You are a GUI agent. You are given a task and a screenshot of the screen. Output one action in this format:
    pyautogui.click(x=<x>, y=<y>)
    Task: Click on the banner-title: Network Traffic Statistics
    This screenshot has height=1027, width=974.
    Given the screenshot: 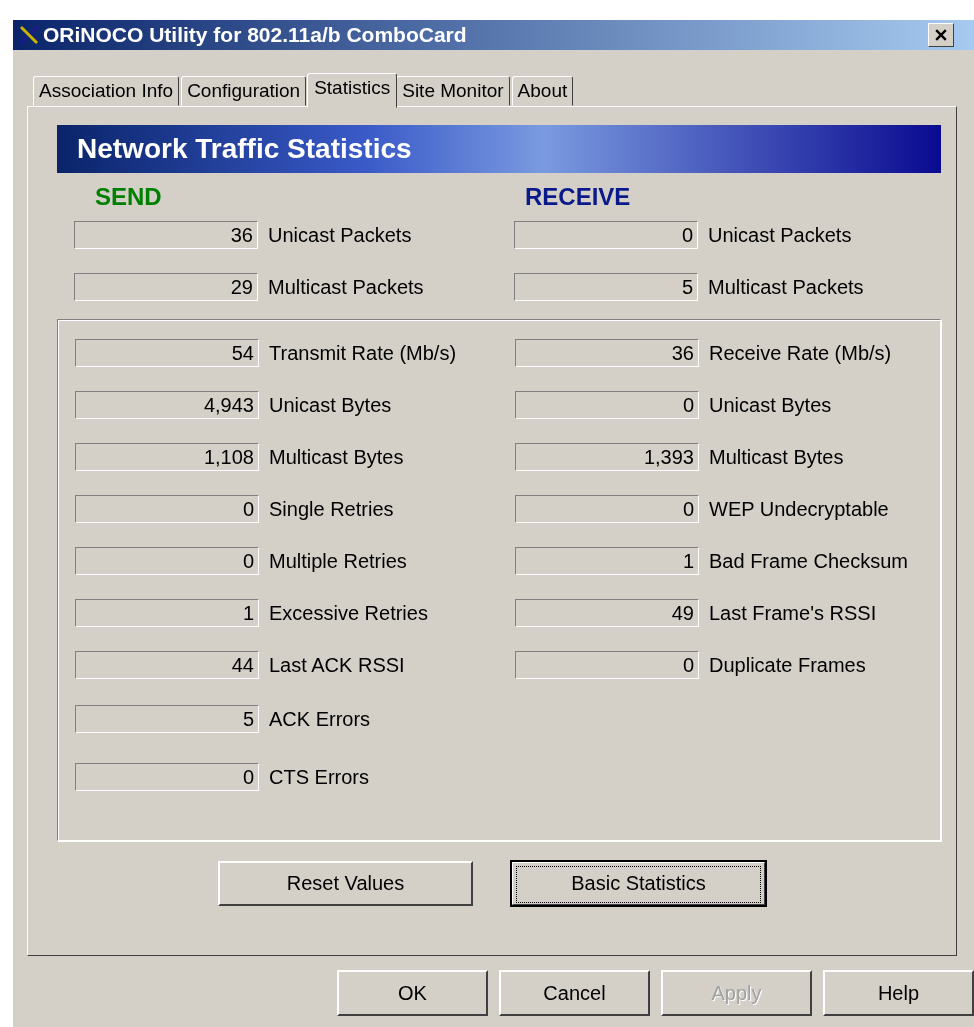 What is the action you would take?
    pyautogui.click(x=244, y=149)
    